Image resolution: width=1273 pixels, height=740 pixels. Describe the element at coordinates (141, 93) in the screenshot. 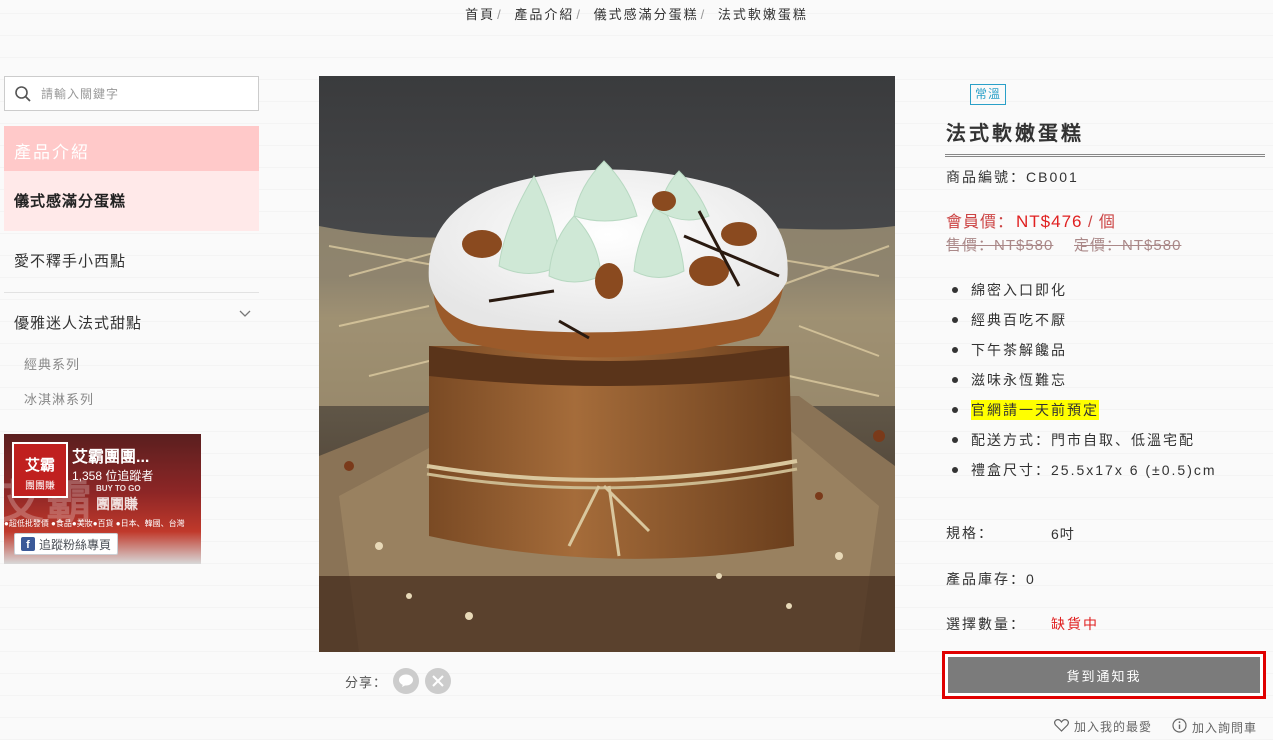

I see `search-input` at that location.